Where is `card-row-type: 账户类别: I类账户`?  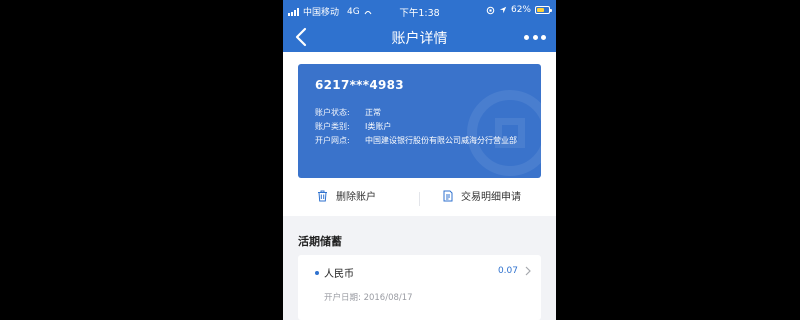
card-row-type: 账户类别: I类账户 is located at coordinates (420, 127).